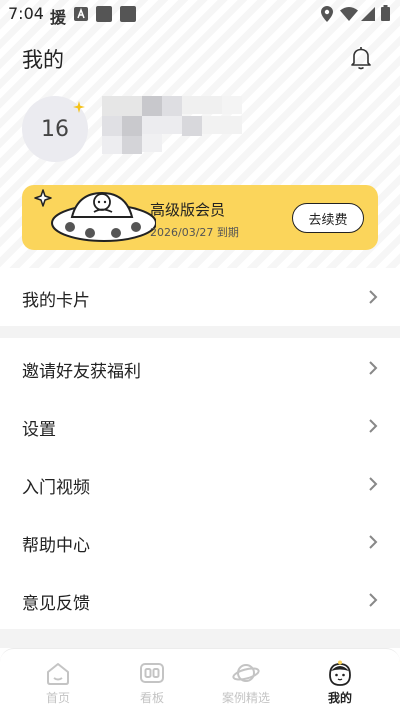 The height and width of the screenshot is (712, 400). What do you see at coordinates (200, 14) in the screenshot?
I see `status-bar: 7:04 援` at bounding box center [200, 14].